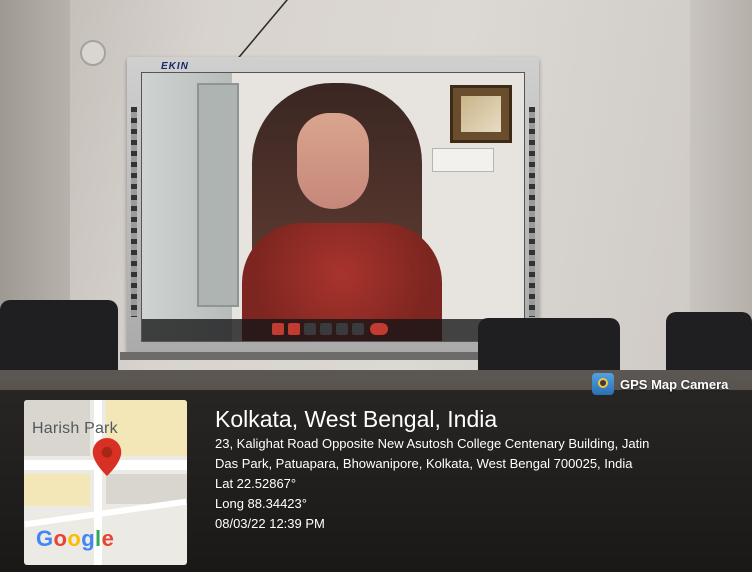 Image resolution: width=752 pixels, height=572 pixels. Describe the element at coordinates (261, 503) in the screenshot. I see `longitude: Long 88.34423°` at that location.